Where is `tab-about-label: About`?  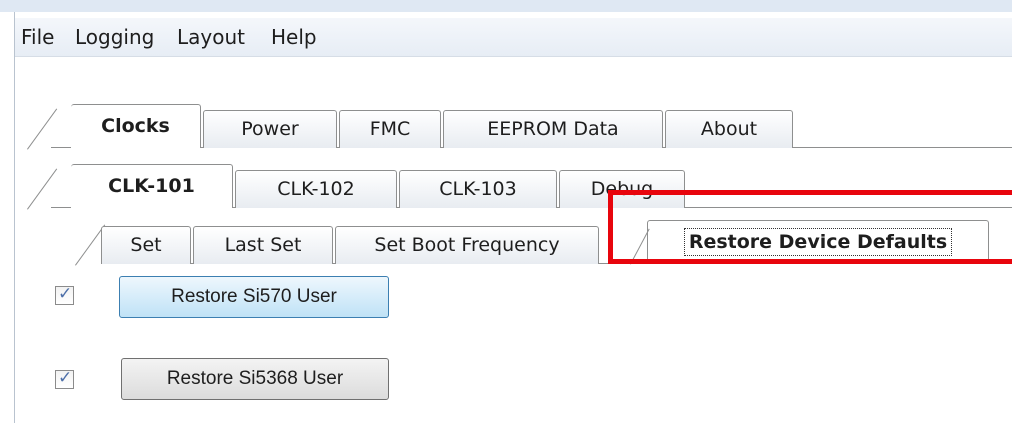 tab-about-label: About is located at coordinates (729, 129).